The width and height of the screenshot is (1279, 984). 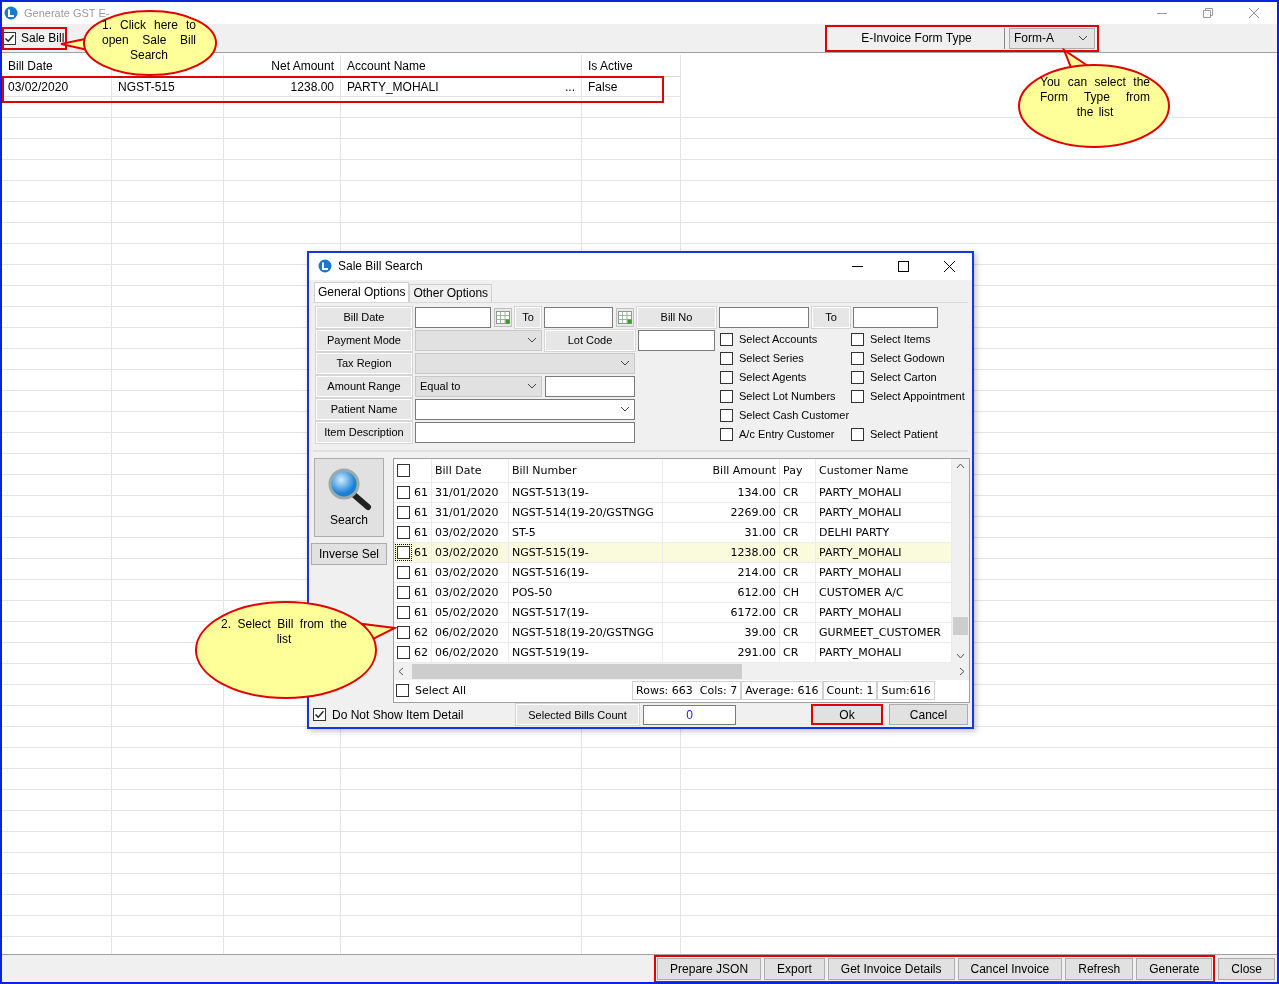 What do you see at coordinates (928, 715) in the screenshot?
I see `cancel-button: Cancel` at bounding box center [928, 715].